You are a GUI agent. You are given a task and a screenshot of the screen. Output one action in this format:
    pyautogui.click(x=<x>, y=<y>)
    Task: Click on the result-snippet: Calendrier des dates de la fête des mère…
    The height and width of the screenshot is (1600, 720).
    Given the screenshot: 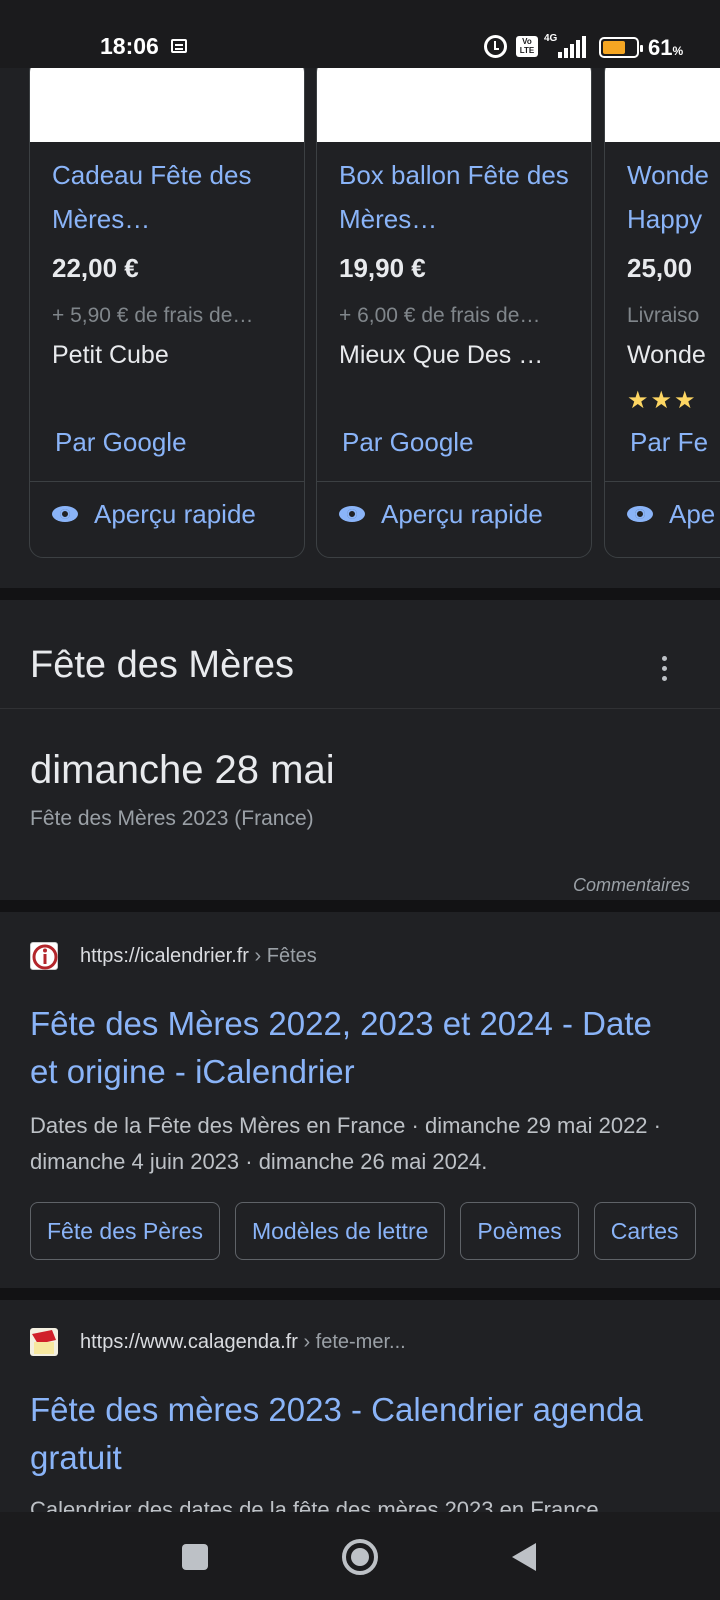 What is the action you would take?
    pyautogui.click(x=314, y=1504)
    